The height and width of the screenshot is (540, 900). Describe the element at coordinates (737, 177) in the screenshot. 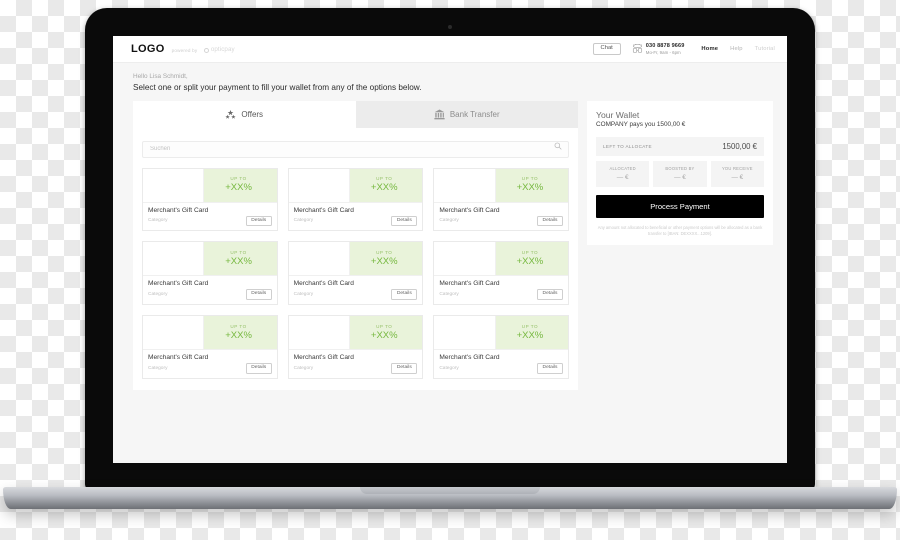

I see `stat-you-receive-value: — €` at that location.